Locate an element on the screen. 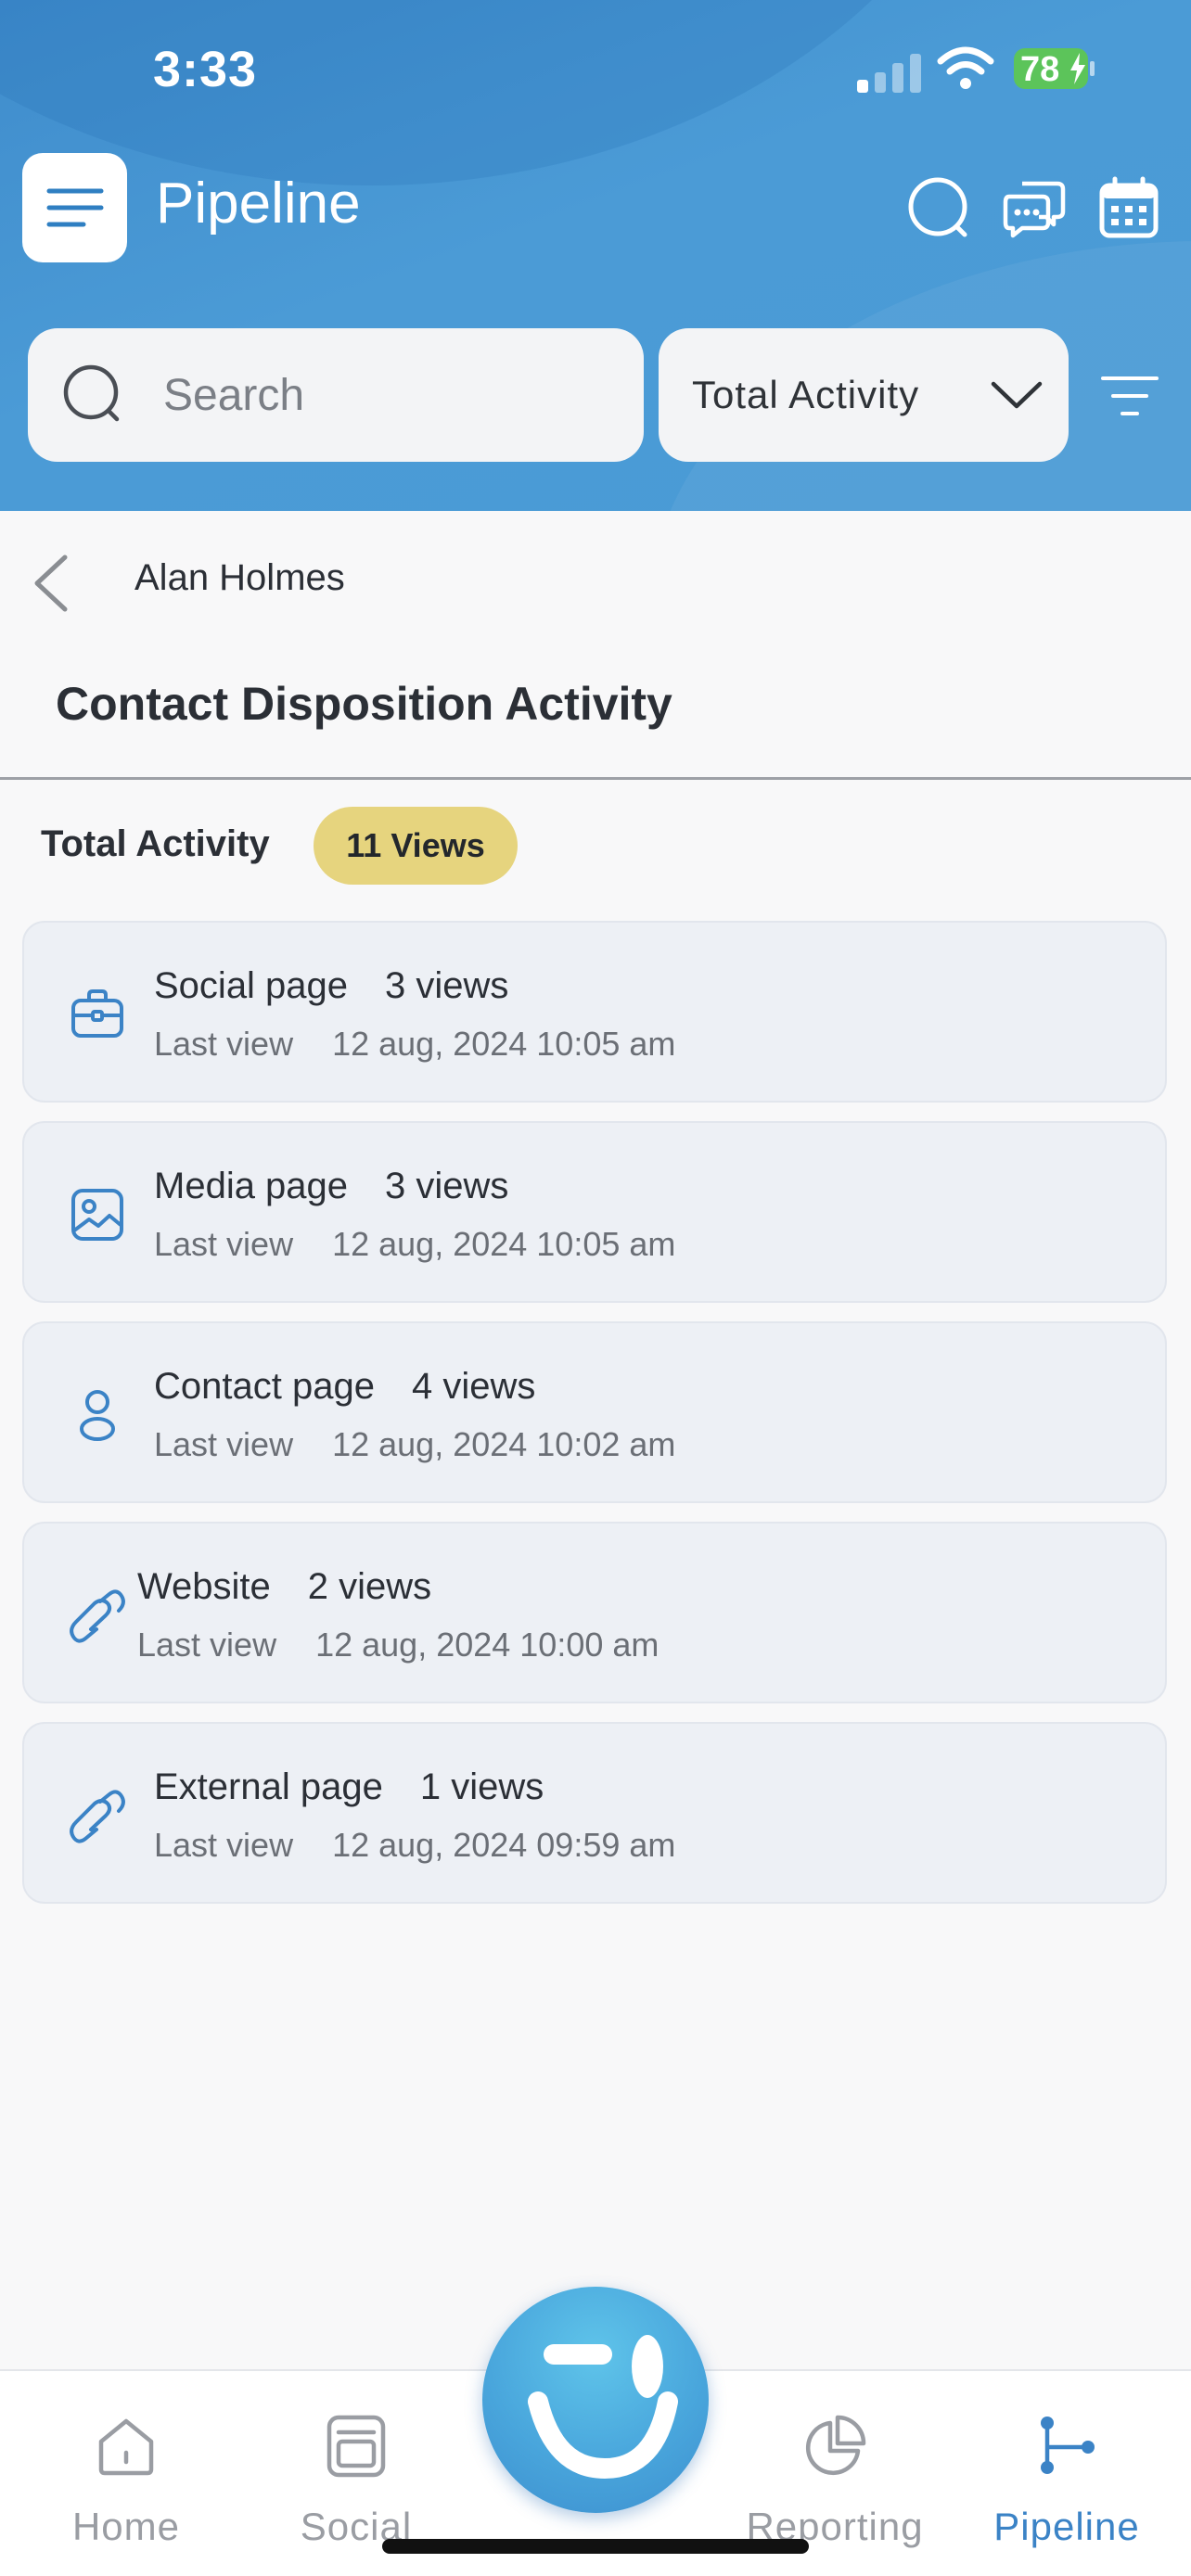 This screenshot has width=1191, height=2576. assistant-fab-button is located at coordinates (595, 2400).